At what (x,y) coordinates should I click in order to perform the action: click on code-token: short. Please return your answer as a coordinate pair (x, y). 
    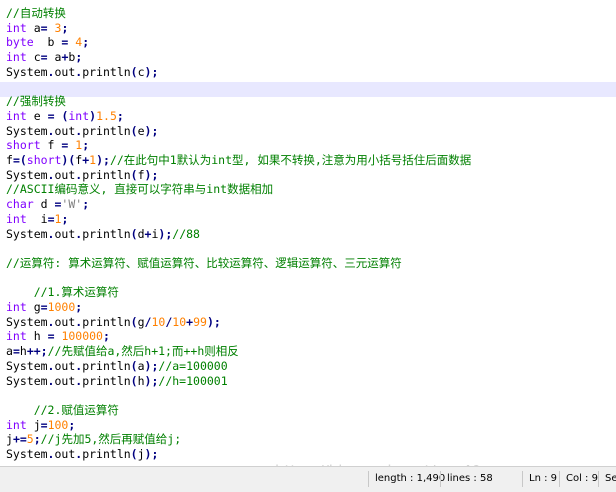
    Looking at the image, I should click on (23, 145).